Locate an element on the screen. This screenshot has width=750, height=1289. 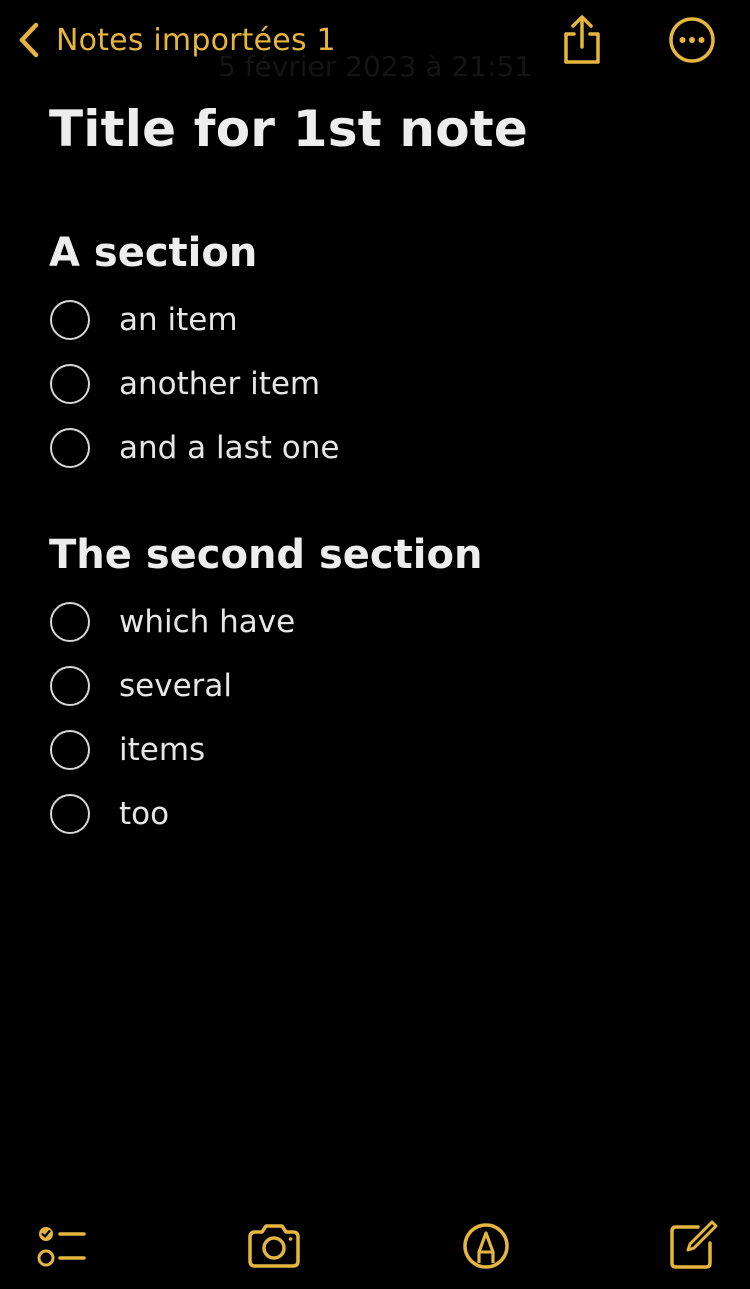
checklist-item: items is located at coordinates (127, 750).